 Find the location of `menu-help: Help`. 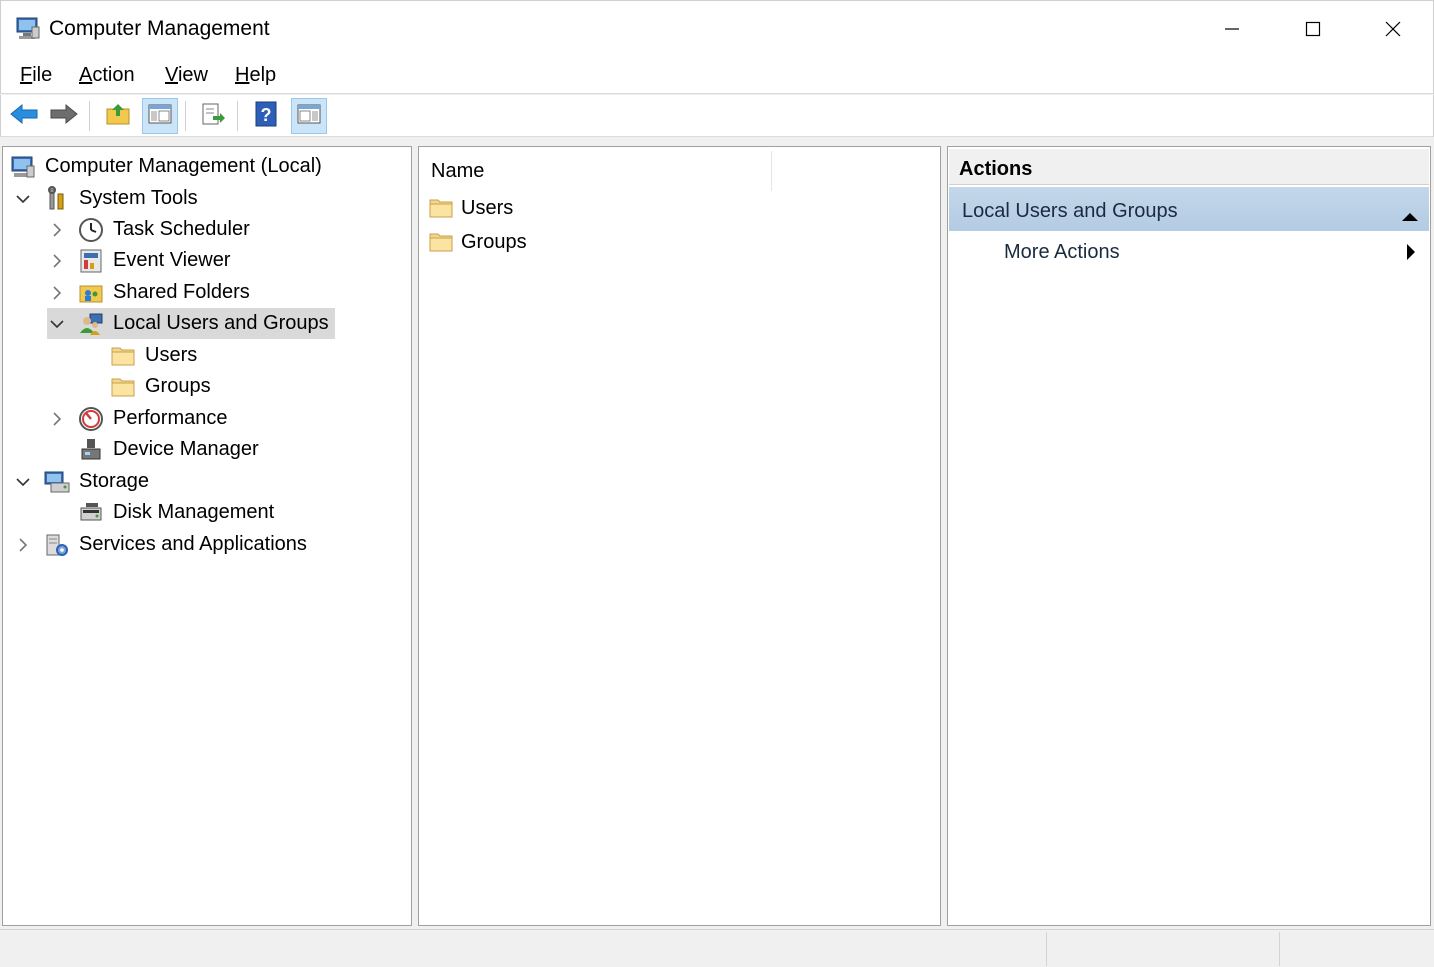

menu-help: Help is located at coordinates (255, 75).